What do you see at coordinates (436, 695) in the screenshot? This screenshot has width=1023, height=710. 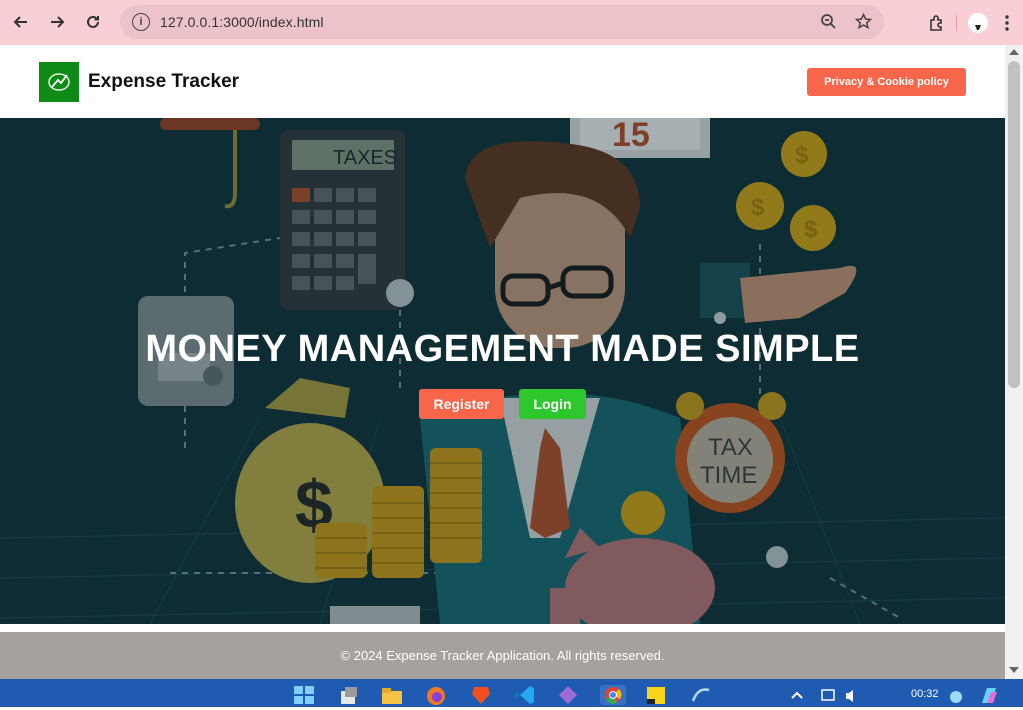 I see `firefox-icon` at bounding box center [436, 695].